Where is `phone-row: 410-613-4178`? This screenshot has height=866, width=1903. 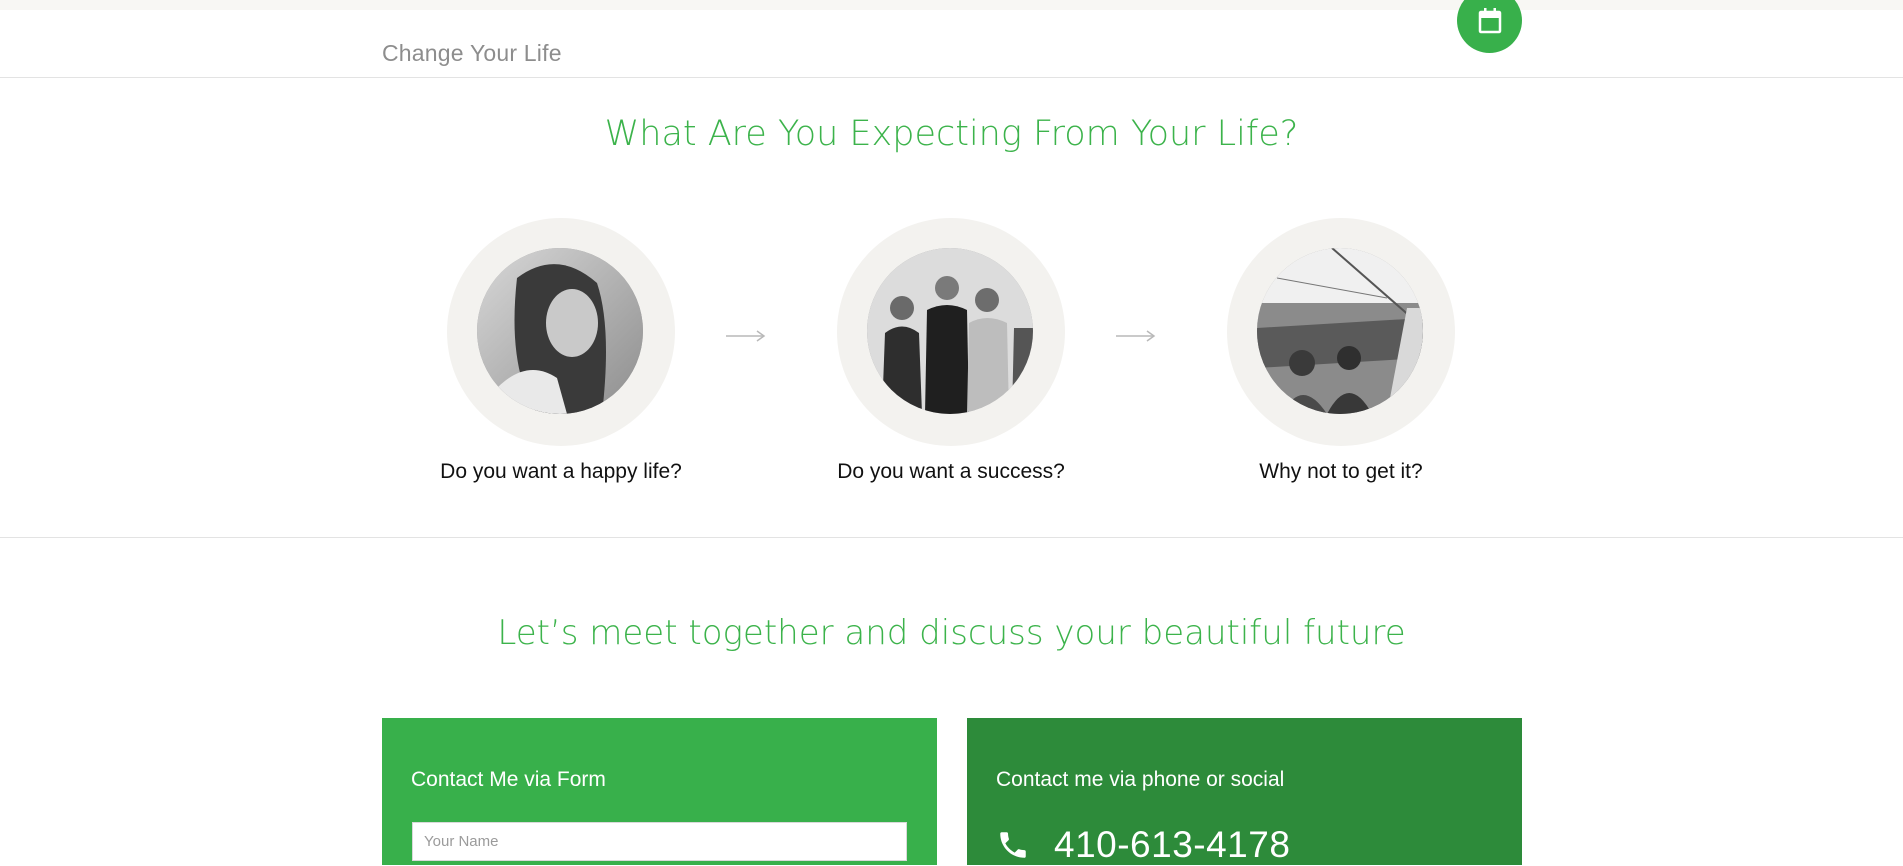
phone-row: 410-613-4178 is located at coordinates (1143, 845).